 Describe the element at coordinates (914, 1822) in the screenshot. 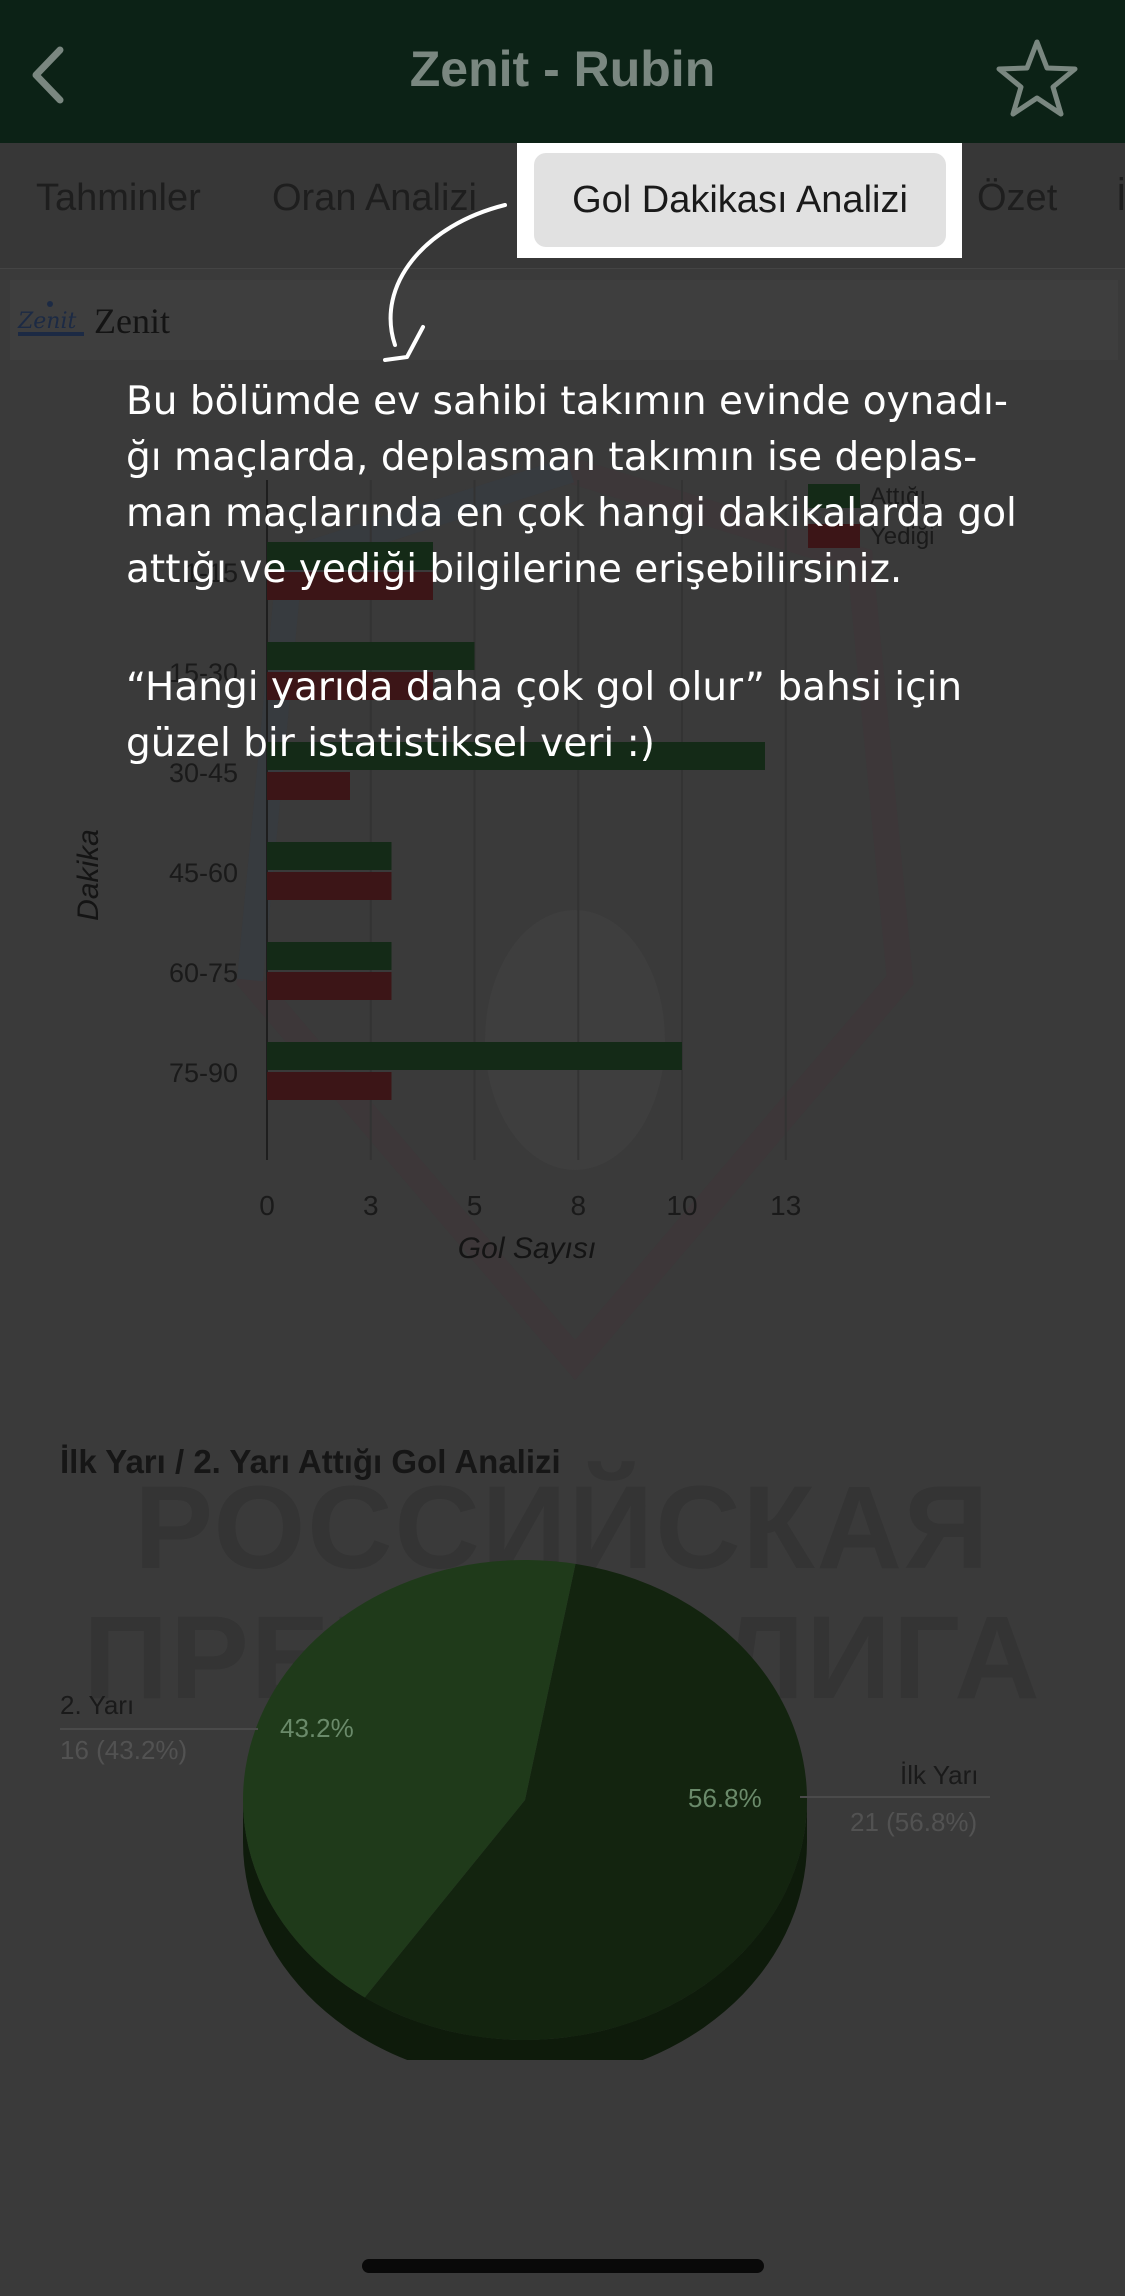

I see `pie-detail-first-half: 21 (56.8%)` at that location.